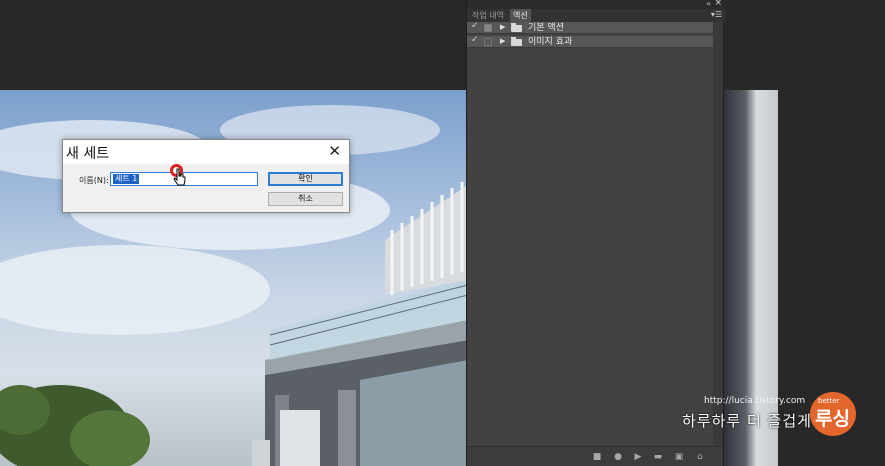  What do you see at coordinates (305, 199) in the screenshot?
I see `cancel-button: 취소` at bounding box center [305, 199].